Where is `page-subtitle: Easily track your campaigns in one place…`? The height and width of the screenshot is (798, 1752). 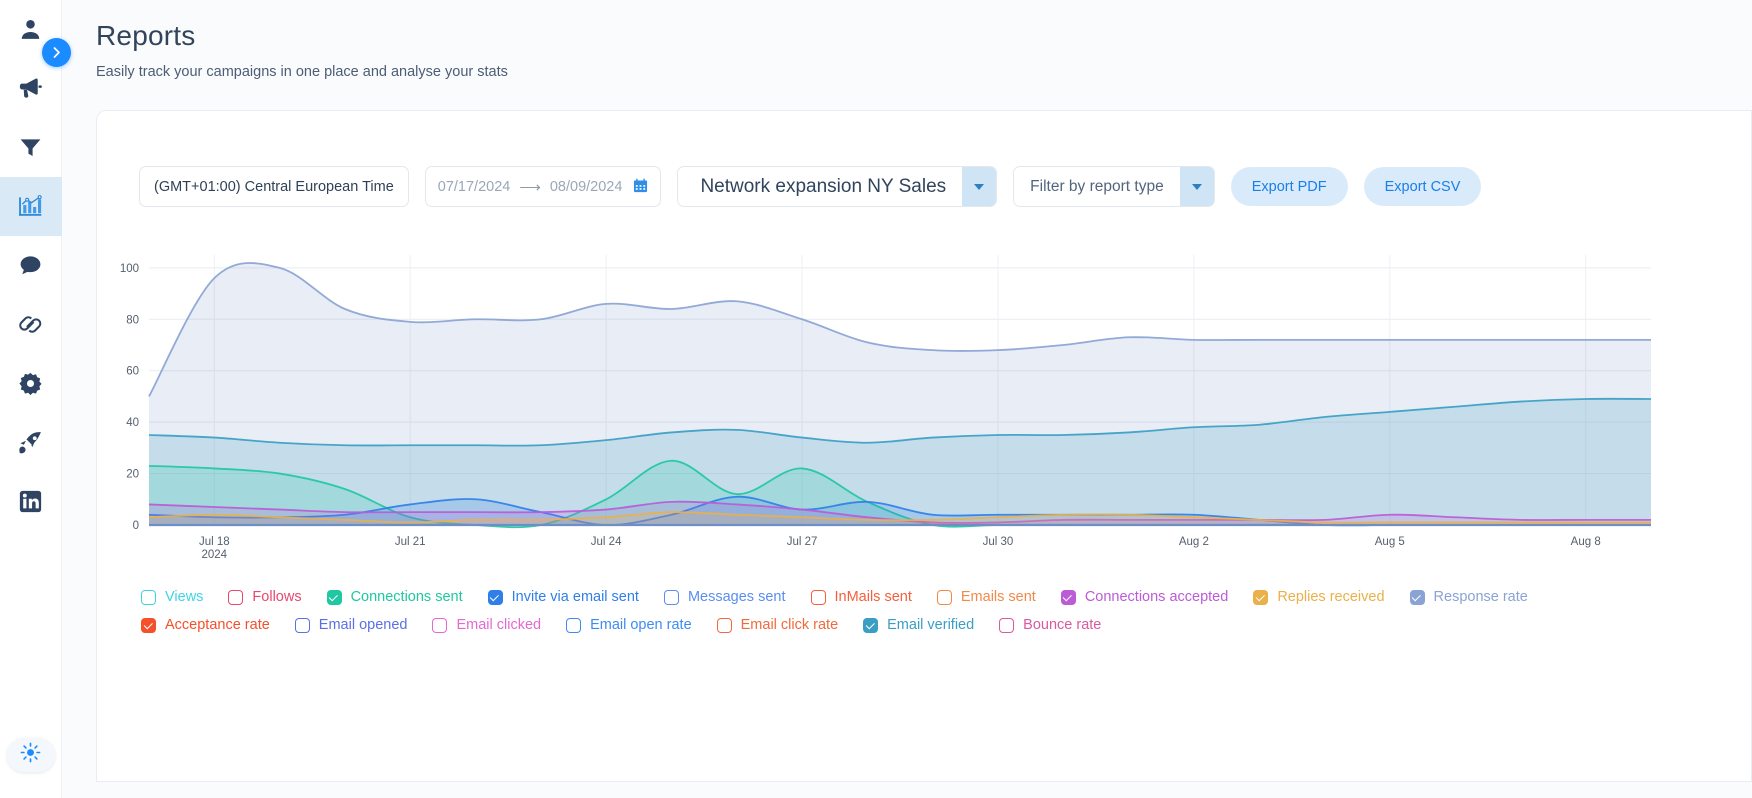
page-subtitle: Easily track your campaigns in one place… is located at coordinates (302, 72).